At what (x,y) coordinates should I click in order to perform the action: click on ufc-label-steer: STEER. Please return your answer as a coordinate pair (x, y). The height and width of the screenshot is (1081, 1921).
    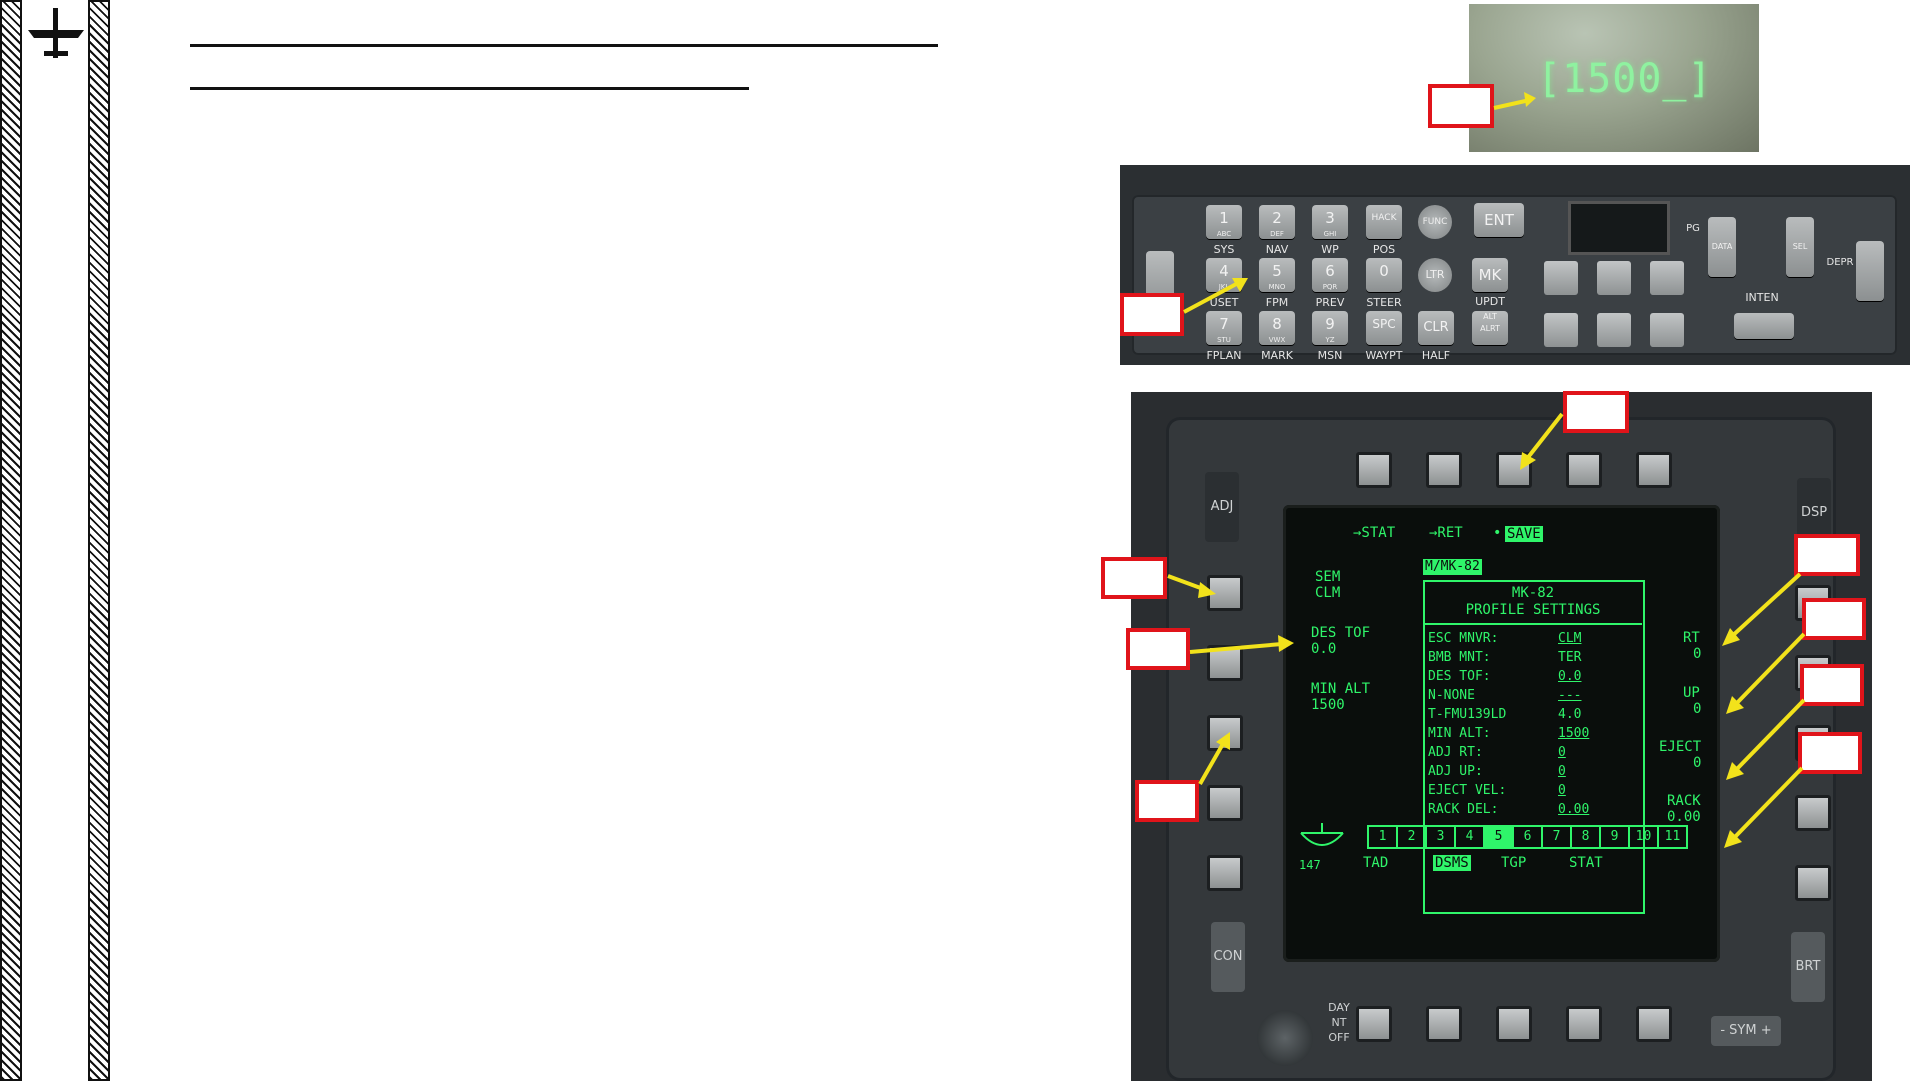
    Looking at the image, I should click on (1384, 302).